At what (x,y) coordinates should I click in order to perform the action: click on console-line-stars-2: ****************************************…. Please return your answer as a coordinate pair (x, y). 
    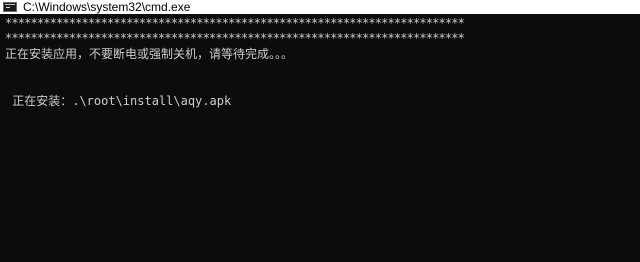
    Looking at the image, I should click on (235, 38).